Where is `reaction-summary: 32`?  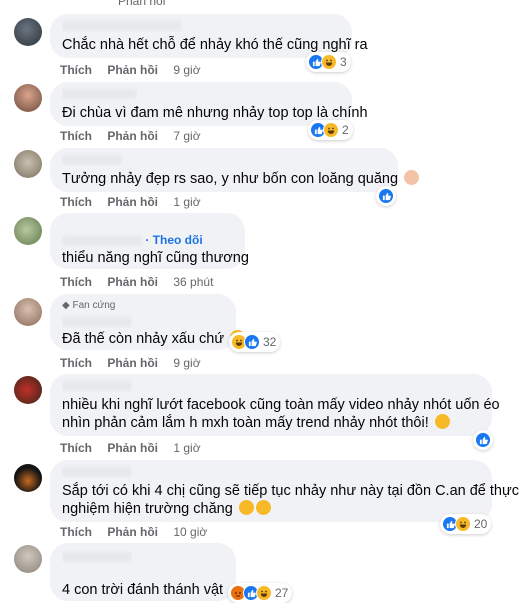
reaction-summary: 32 is located at coordinates (255, 342).